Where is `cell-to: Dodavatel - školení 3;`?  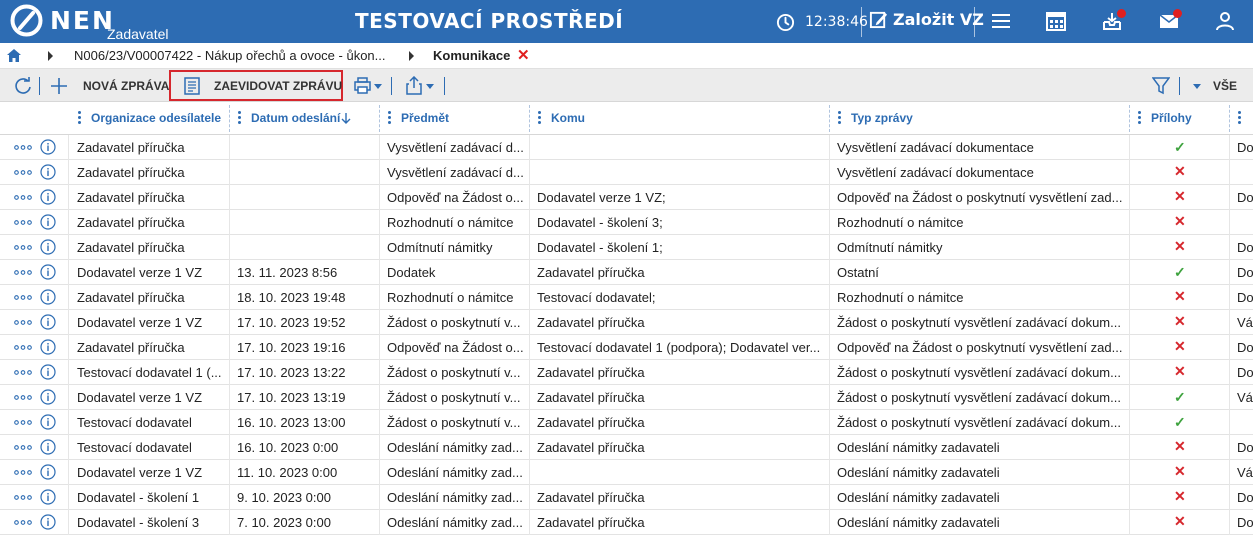 cell-to: Dodavatel - školení 3; is located at coordinates (600, 222).